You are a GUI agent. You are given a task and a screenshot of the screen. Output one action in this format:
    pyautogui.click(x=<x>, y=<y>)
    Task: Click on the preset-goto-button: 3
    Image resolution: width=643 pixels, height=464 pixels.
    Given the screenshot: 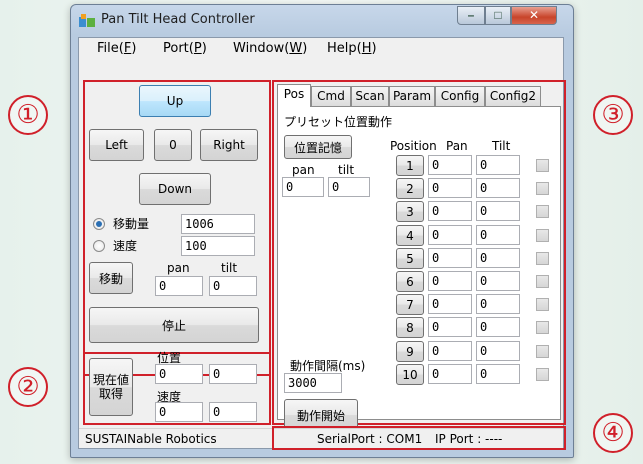 What is the action you would take?
    pyautogui.click(x=410, y=211)
    